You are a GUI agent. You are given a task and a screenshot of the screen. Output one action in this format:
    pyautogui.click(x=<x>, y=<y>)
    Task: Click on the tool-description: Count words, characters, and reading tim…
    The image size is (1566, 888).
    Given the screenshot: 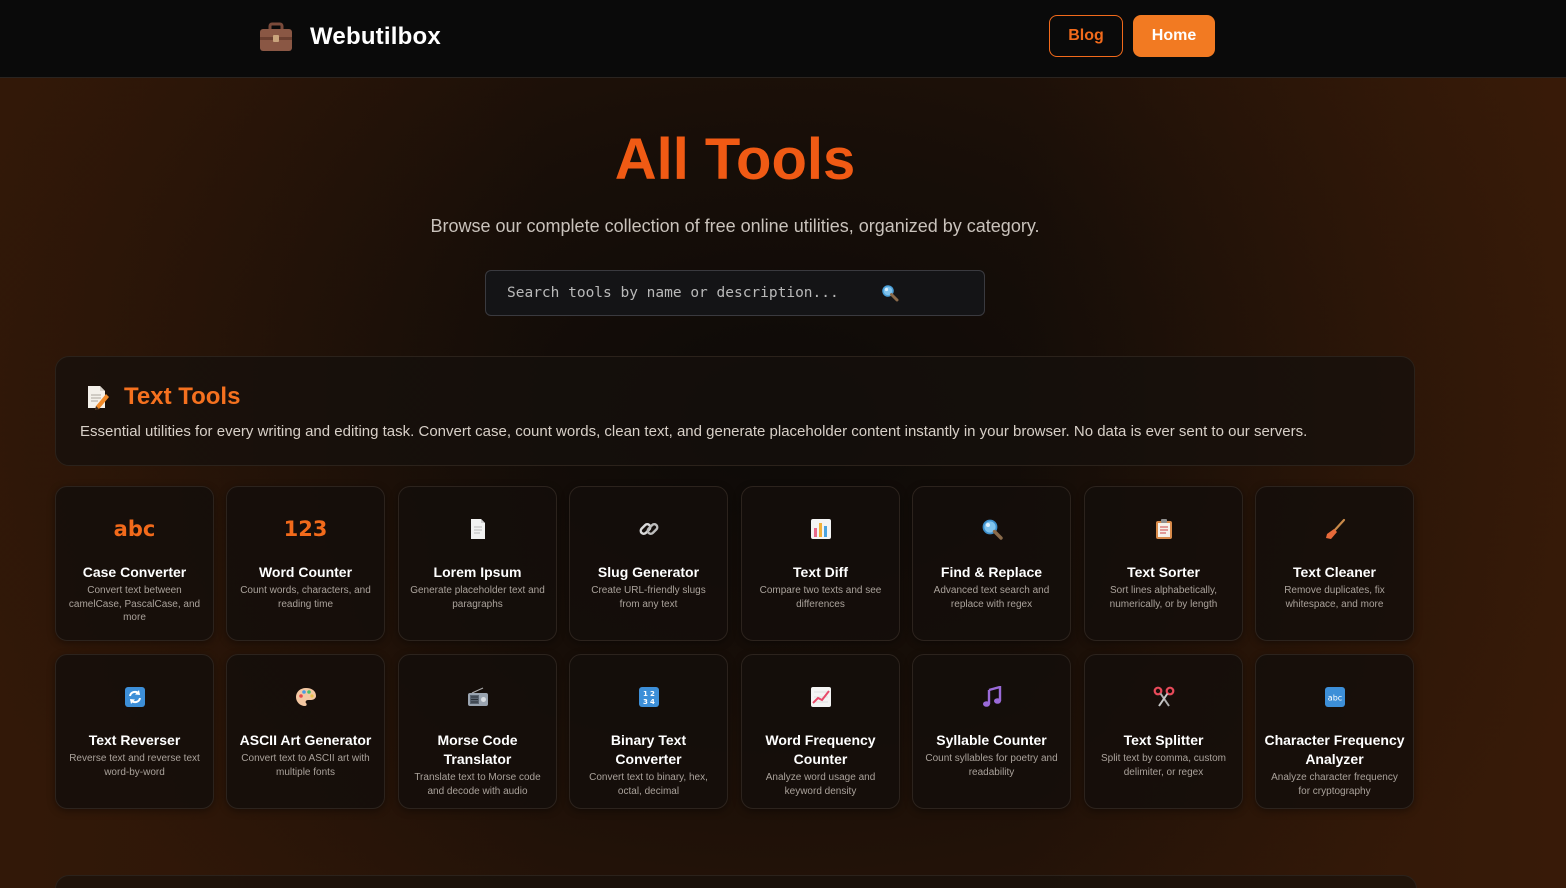 What is the action you would take?
    pyautogui.click(x=305, y=597)
    